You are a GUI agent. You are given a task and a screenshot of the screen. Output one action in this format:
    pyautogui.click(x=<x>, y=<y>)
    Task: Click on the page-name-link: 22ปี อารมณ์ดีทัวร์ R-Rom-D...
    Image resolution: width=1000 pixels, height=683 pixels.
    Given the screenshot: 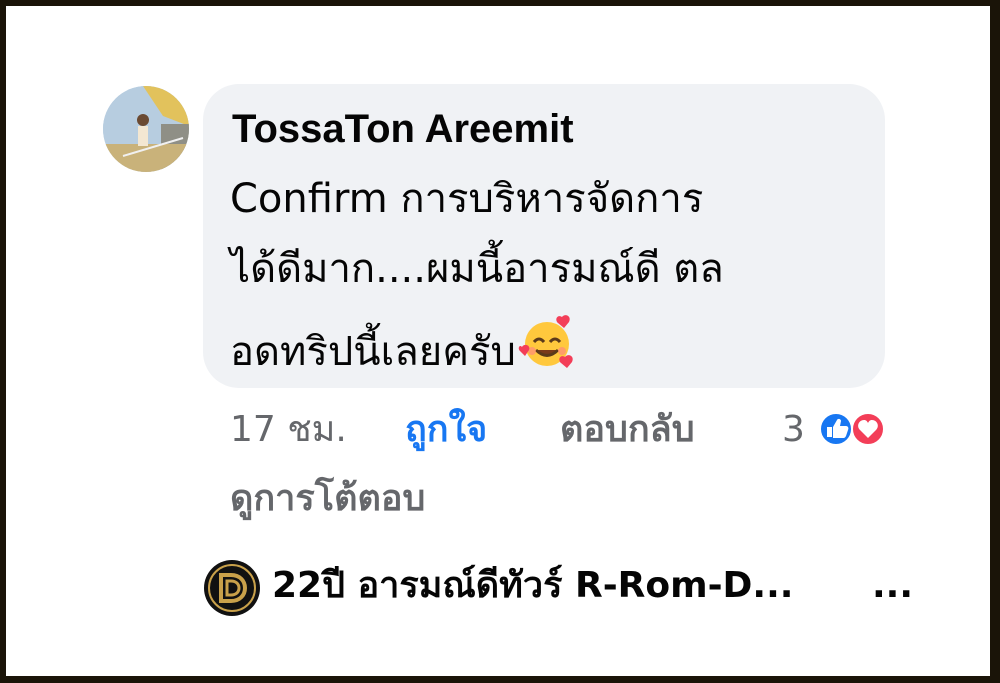 What is the action you would take?
    pyautogui.click(x=532, y=586)
    